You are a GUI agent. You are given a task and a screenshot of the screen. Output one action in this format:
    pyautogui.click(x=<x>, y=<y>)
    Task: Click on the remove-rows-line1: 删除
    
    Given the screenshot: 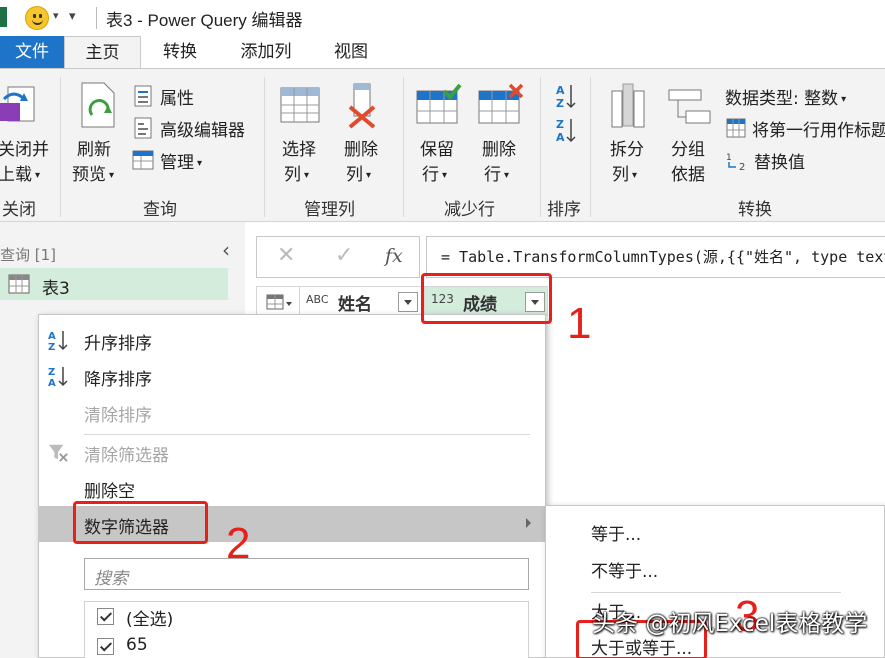 What is the action you would take?
    pyautogui.click(x=499, y=150)
    